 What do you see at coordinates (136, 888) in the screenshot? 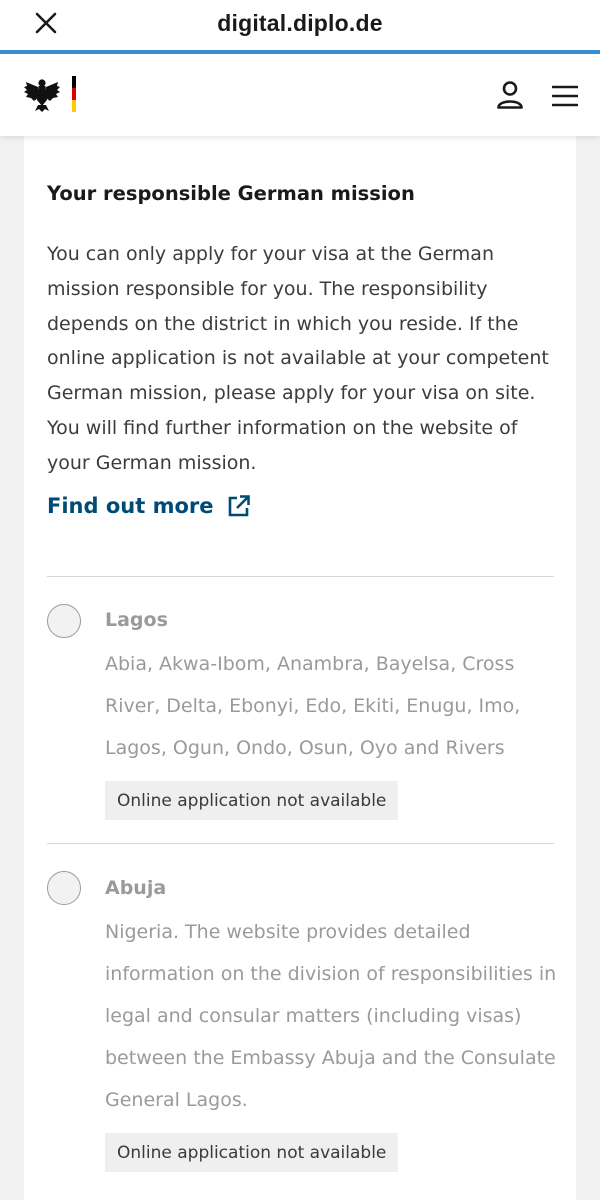
I see `mission-label-abuja: Abuja` at bounding box center [136, 888].